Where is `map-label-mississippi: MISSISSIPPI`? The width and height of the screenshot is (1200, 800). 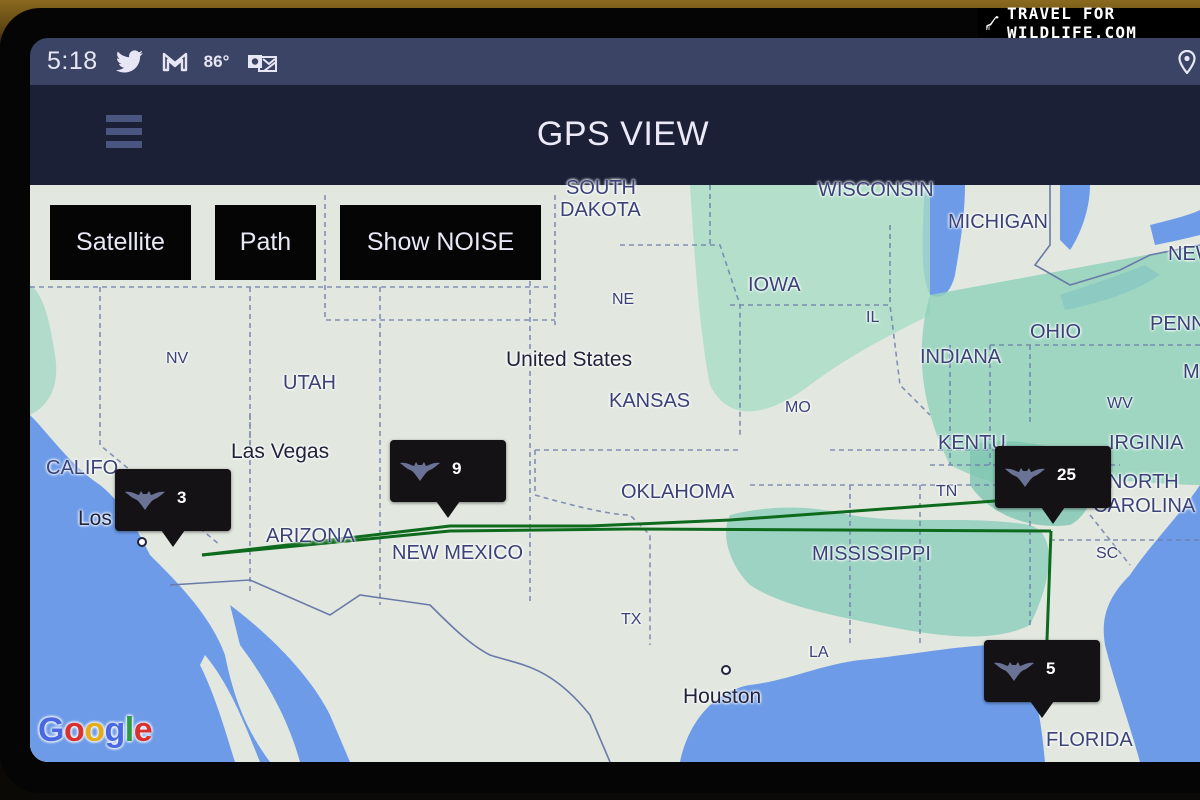
map-label-mississippi: MISSISSIPPI is located at coordinates (871, 554).